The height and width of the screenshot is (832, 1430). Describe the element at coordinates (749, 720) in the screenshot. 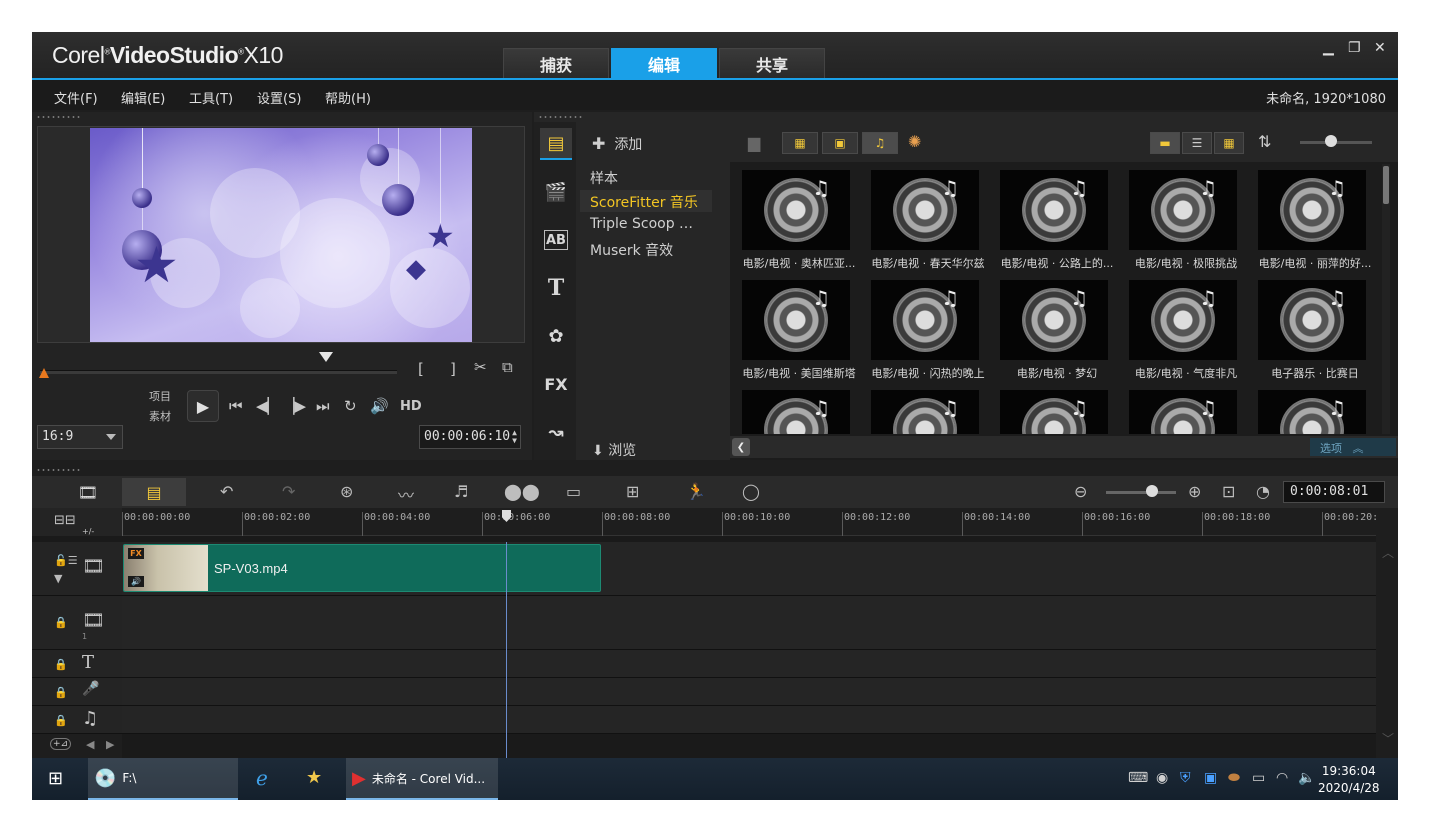

I see `music-track` at that location.